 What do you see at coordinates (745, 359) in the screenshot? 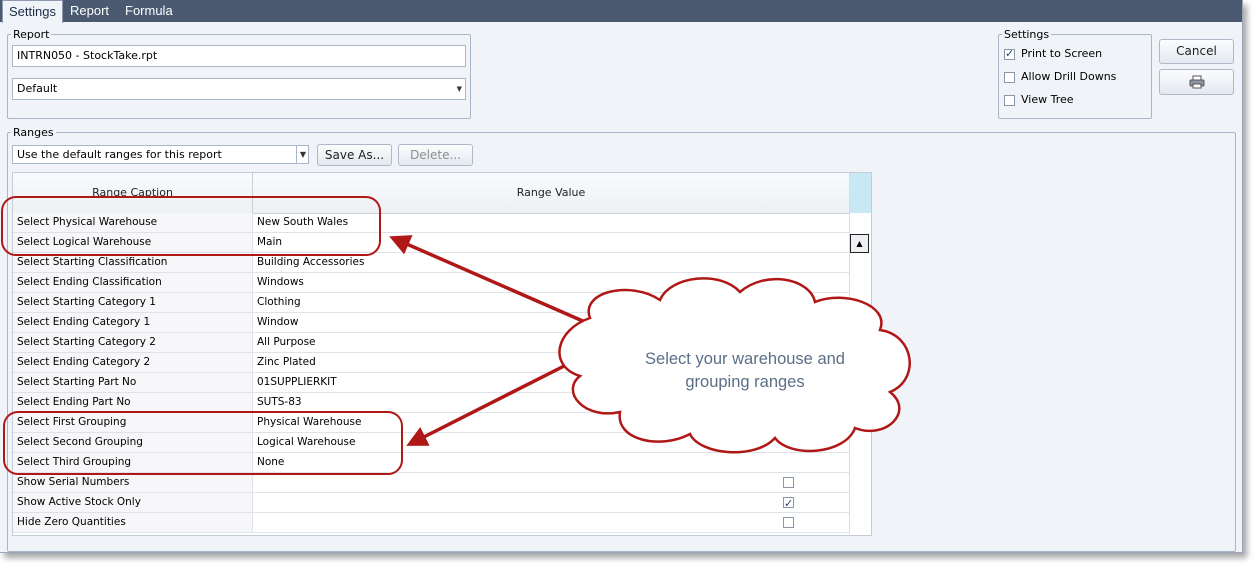
I see `callout-text-line1: Select your warehouse and` at bounding box center [745, 359].